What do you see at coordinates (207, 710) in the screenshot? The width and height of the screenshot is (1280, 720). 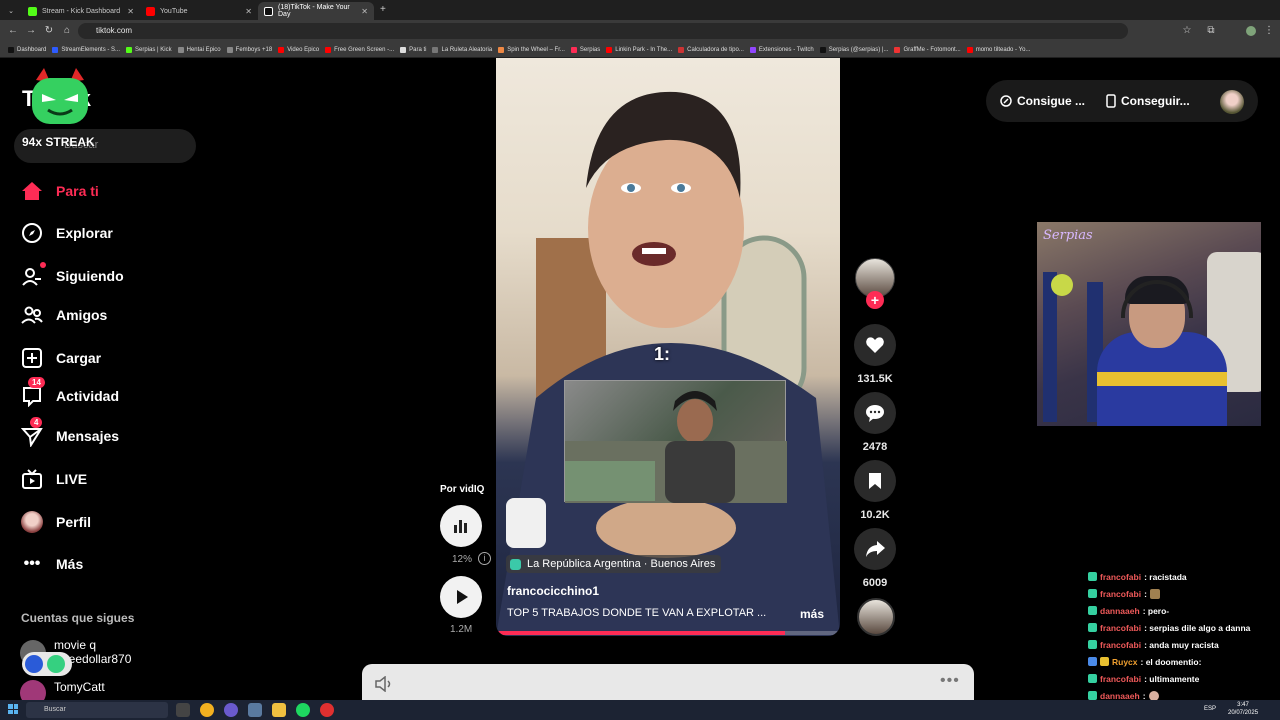 I see `chrome-icon` at bounding box center [207, 710].